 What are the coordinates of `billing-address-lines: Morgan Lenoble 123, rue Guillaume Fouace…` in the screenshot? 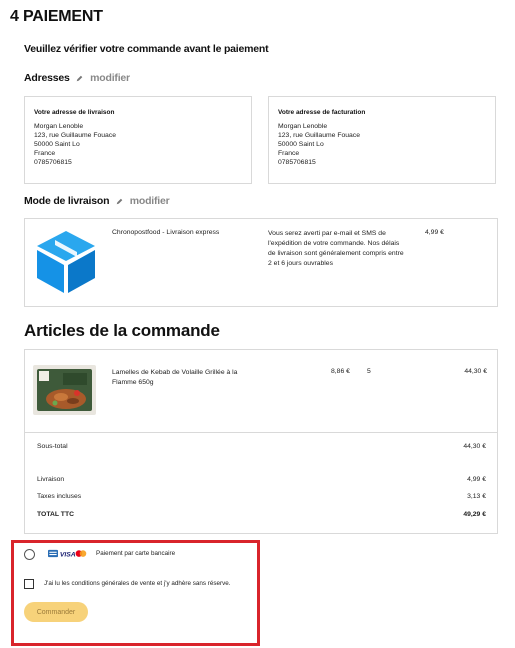 It's located at (319, 144).